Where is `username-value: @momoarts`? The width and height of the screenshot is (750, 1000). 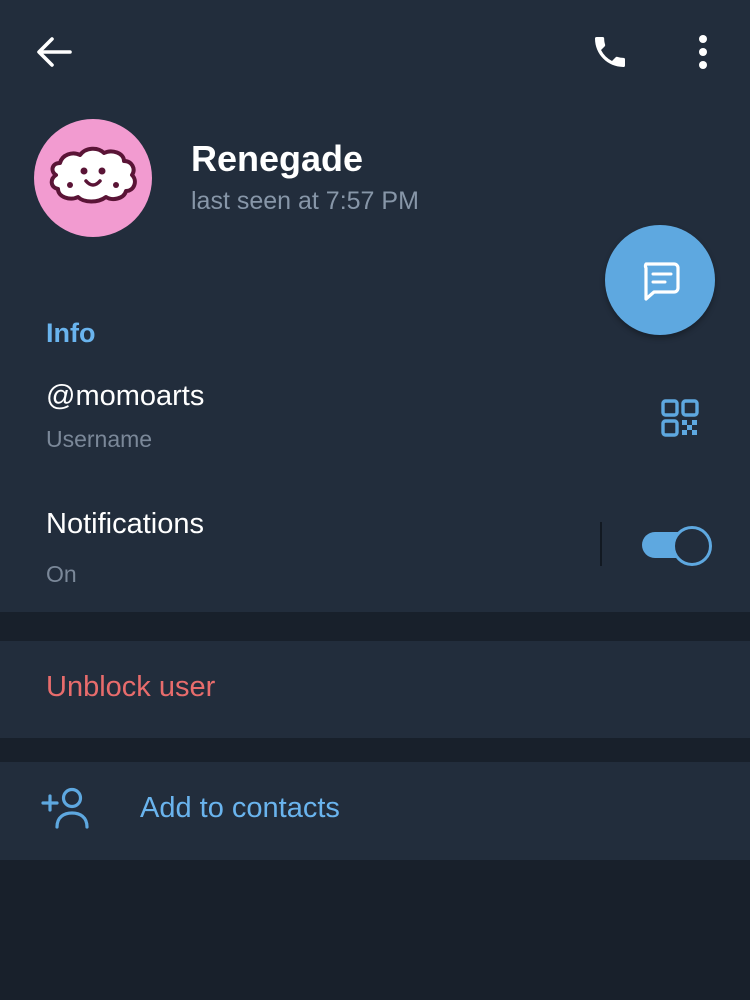 username-value: @momoarts is located at coordinates (125, 396).